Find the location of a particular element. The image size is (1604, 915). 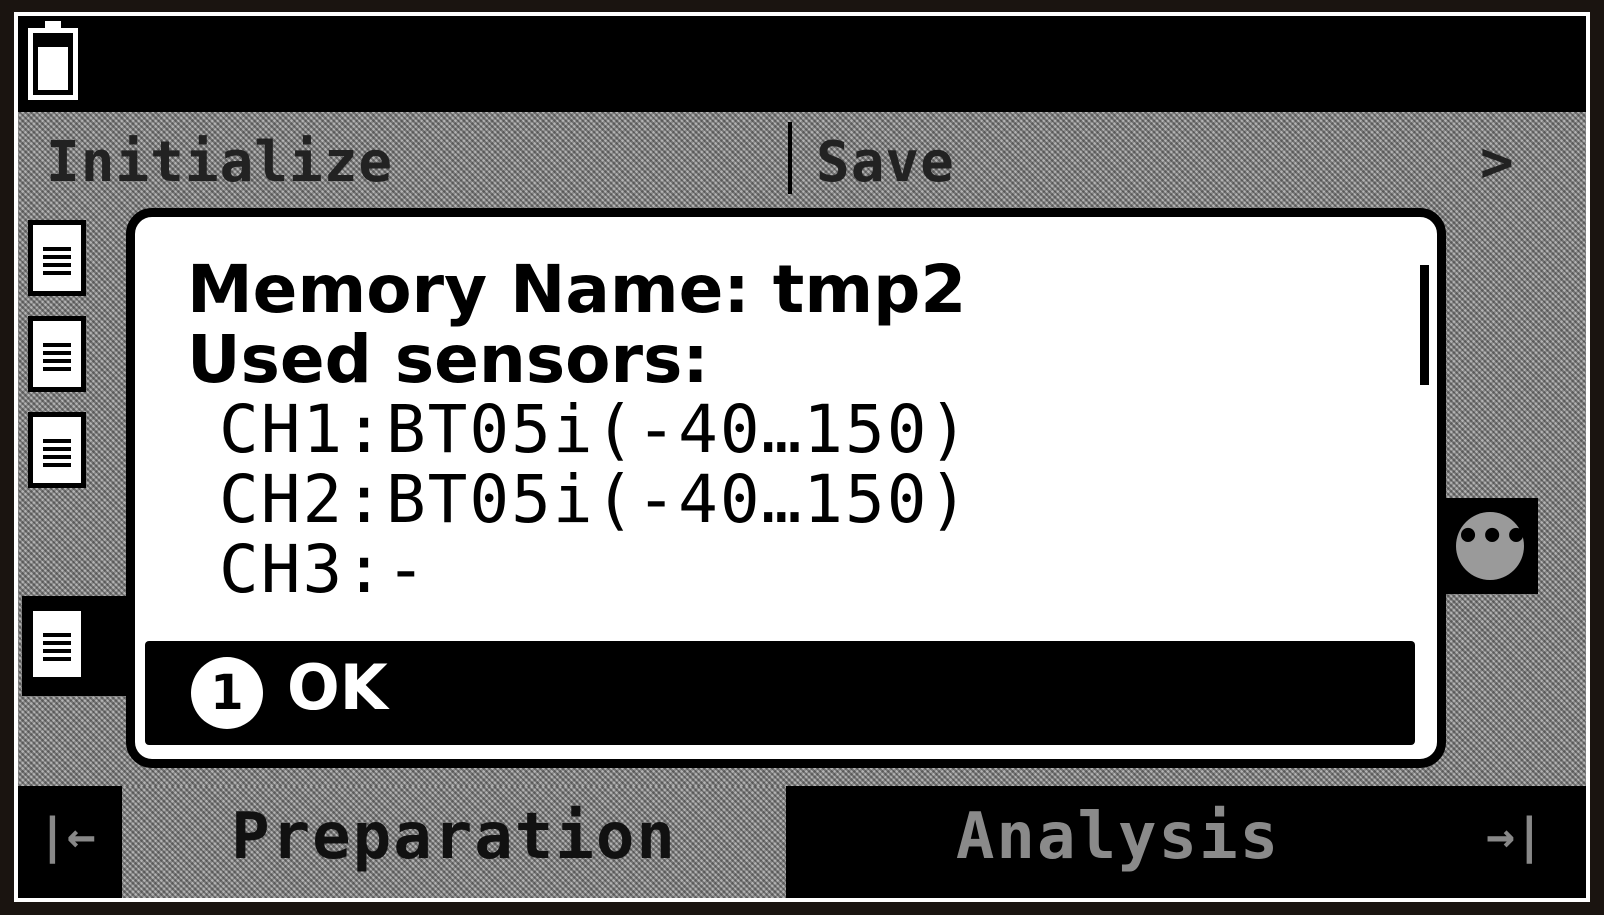

sensor-ch2: CH2:BT05i(-40…150) is located at coordinates (595, 499).